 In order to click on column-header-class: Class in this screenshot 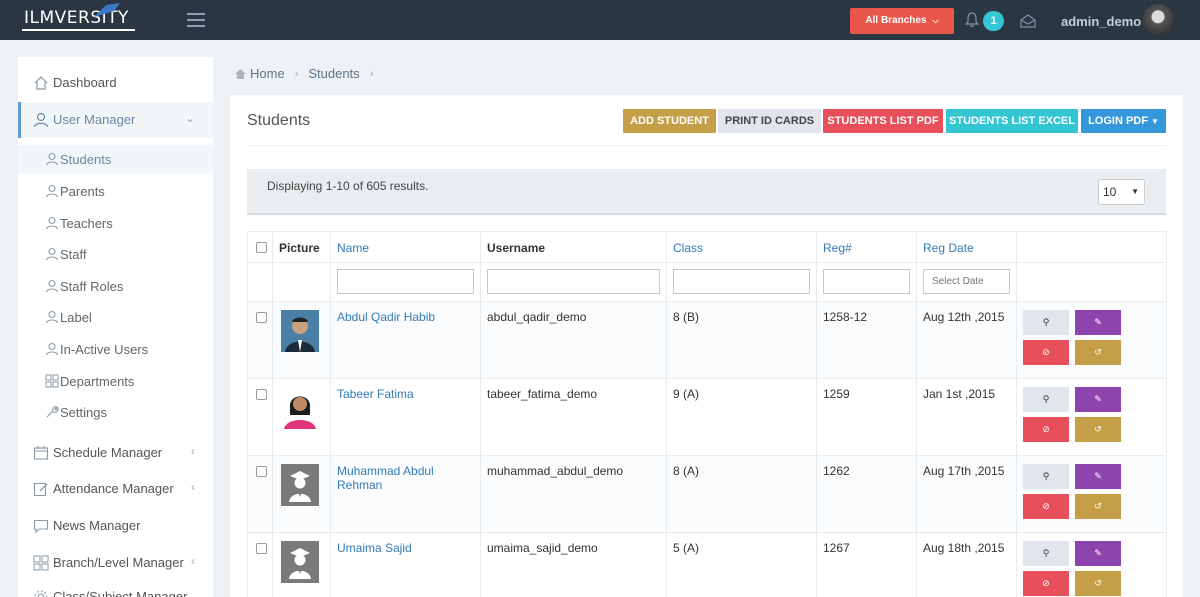, I will do `click(741, 247)`.